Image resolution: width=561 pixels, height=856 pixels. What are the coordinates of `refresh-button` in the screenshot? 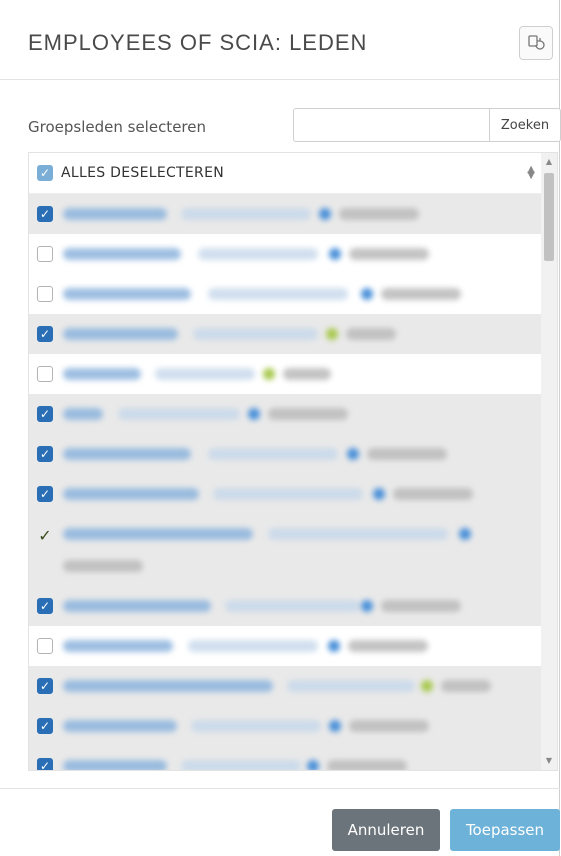 It's located at (536, 43).